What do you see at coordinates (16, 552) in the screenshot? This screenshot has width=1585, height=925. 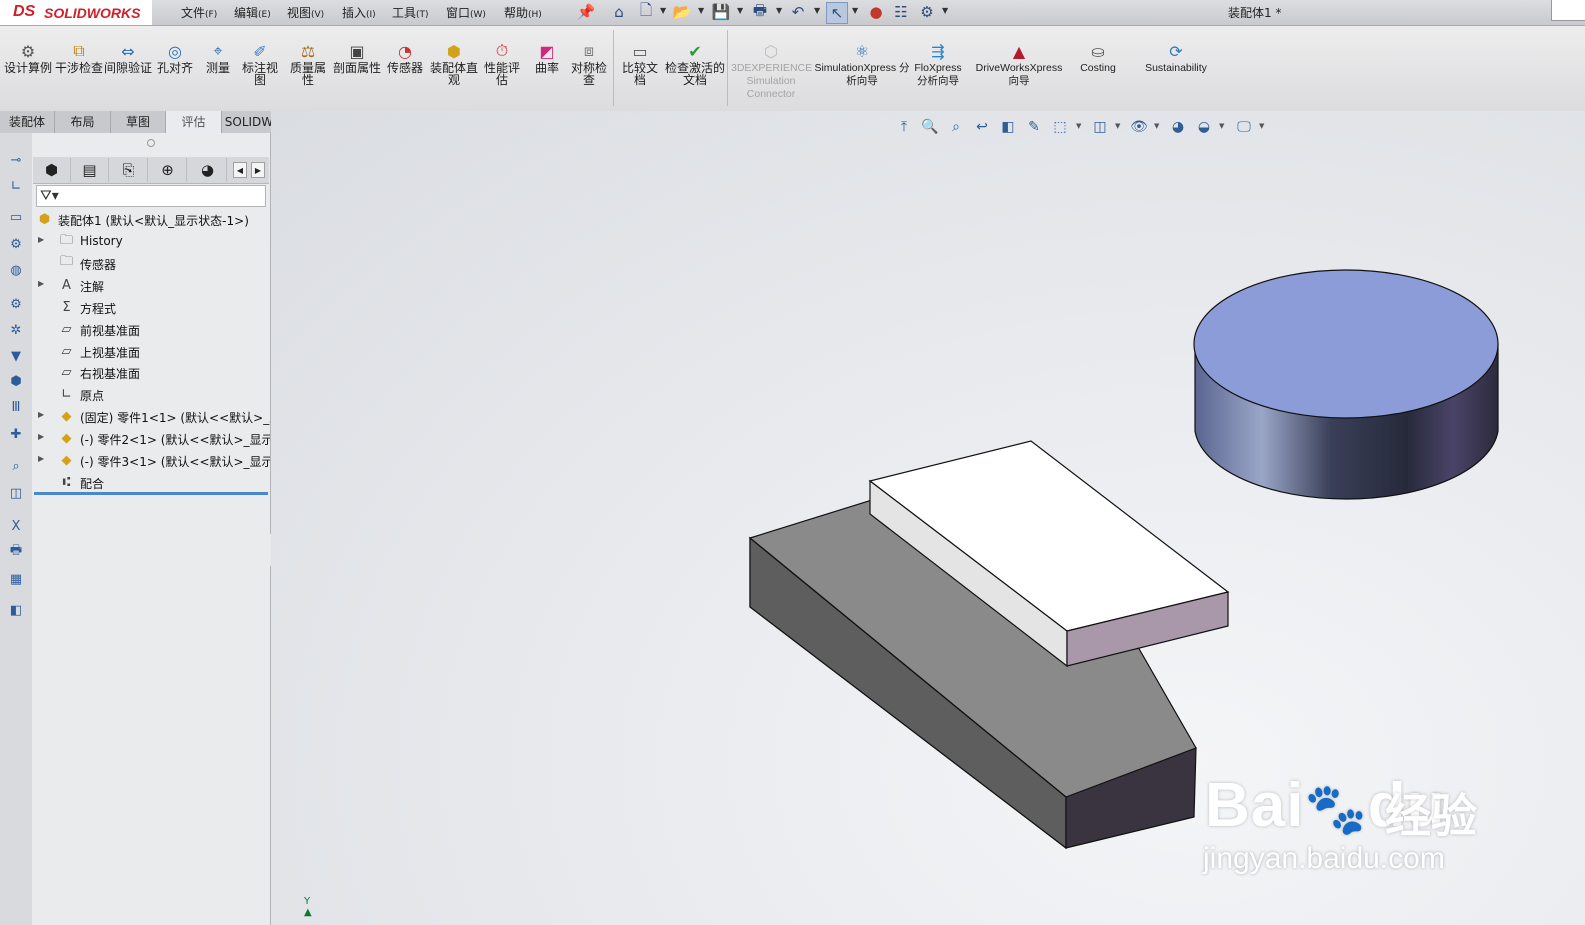 I see `printer-icon: 🖶` at bounding box center [16, 552].